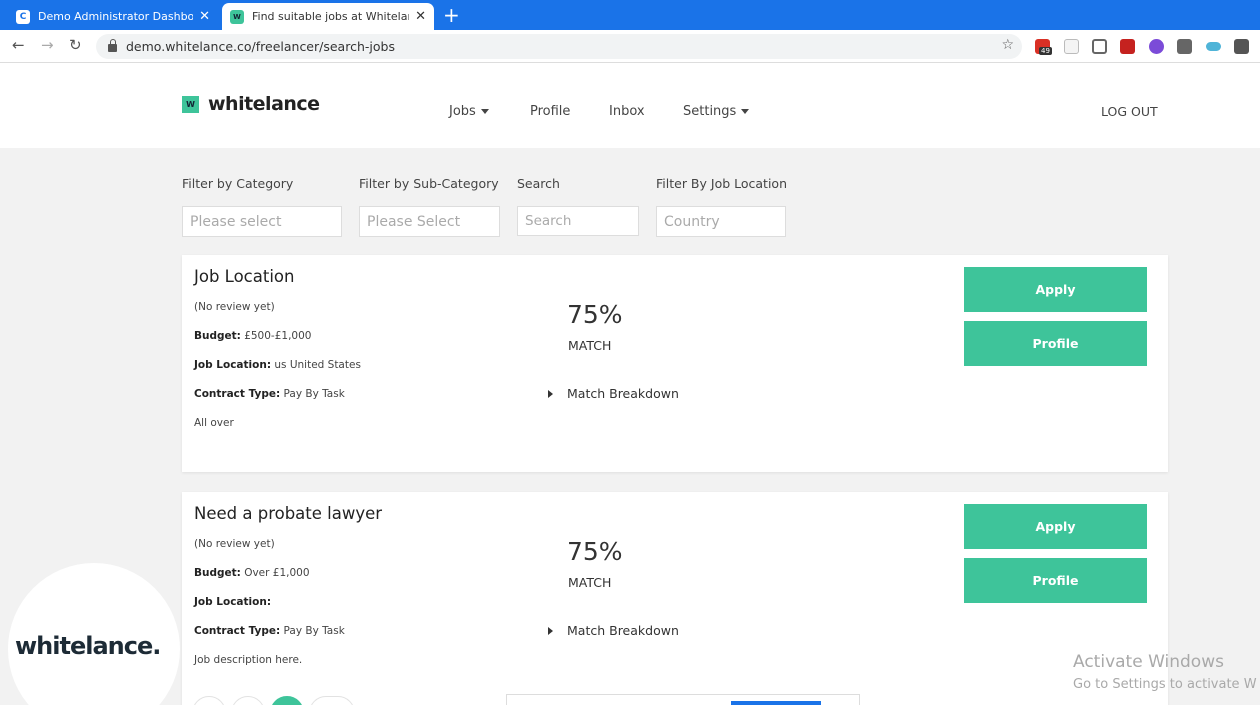 The image size is (1260, 705). What do you see at coordinates (288, 513) in the screenshot?
I see `job-title: Need a probate lawyer` at bounding box center [288, 513].